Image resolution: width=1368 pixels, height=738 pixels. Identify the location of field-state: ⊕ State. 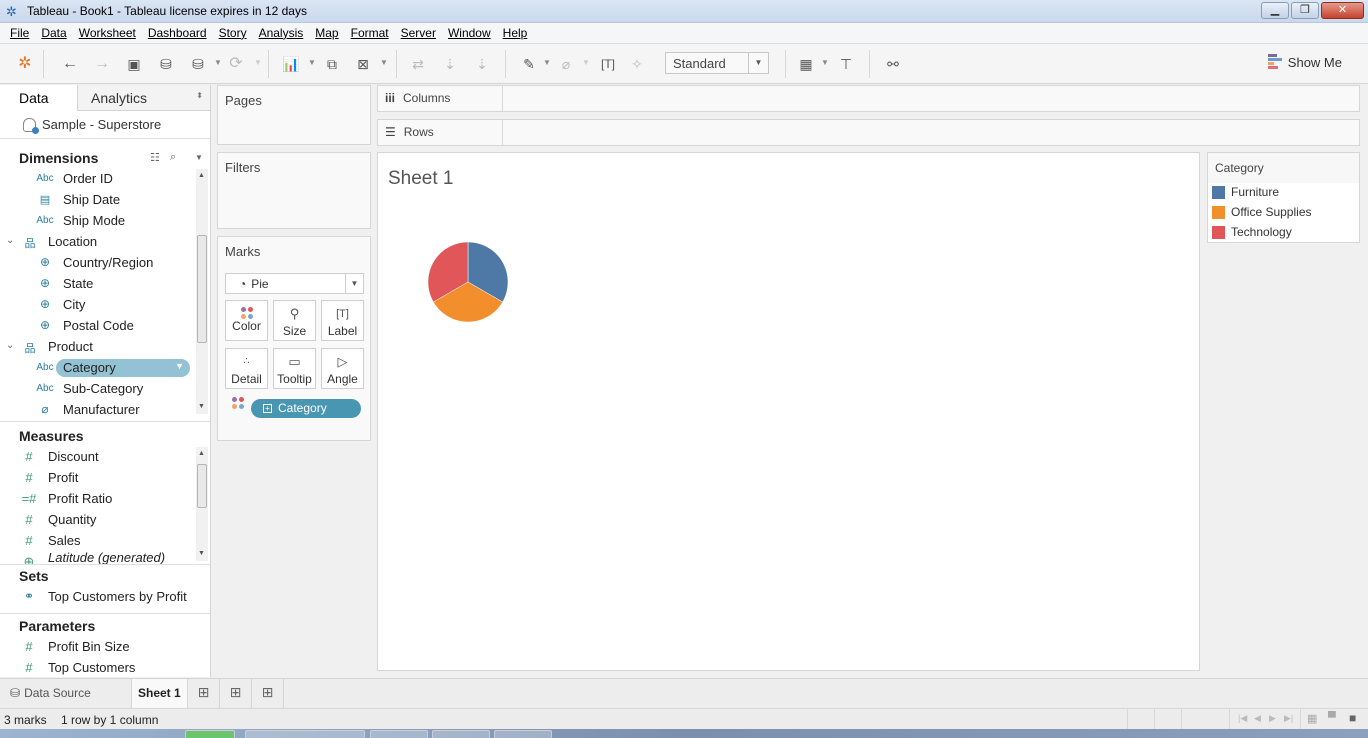
(105, 284).